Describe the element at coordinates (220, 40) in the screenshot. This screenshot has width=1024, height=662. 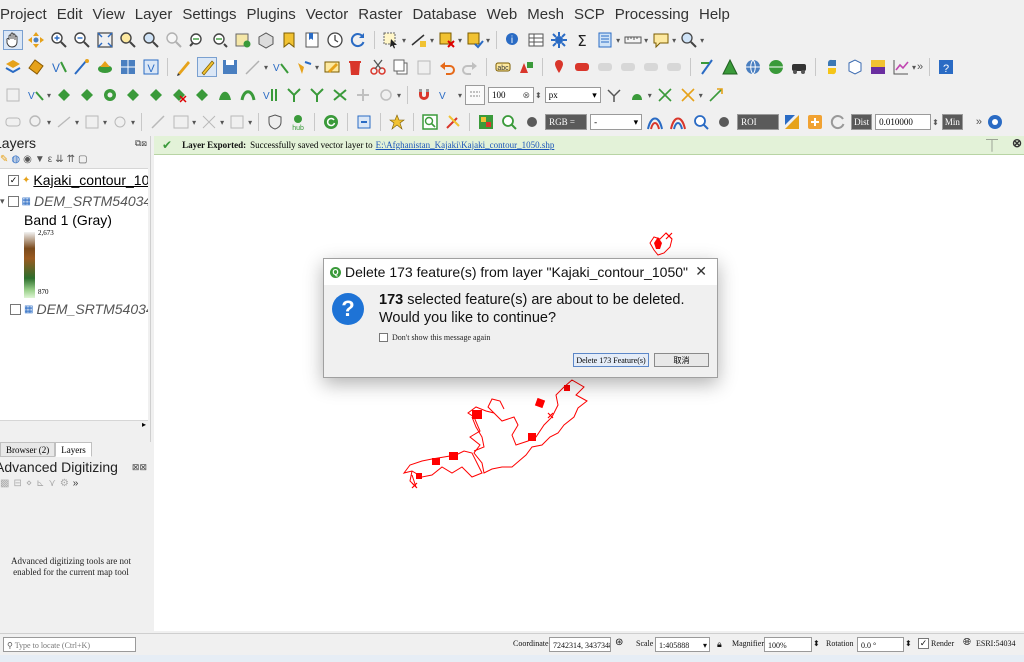
I see `zoom-next-icon` at that location.